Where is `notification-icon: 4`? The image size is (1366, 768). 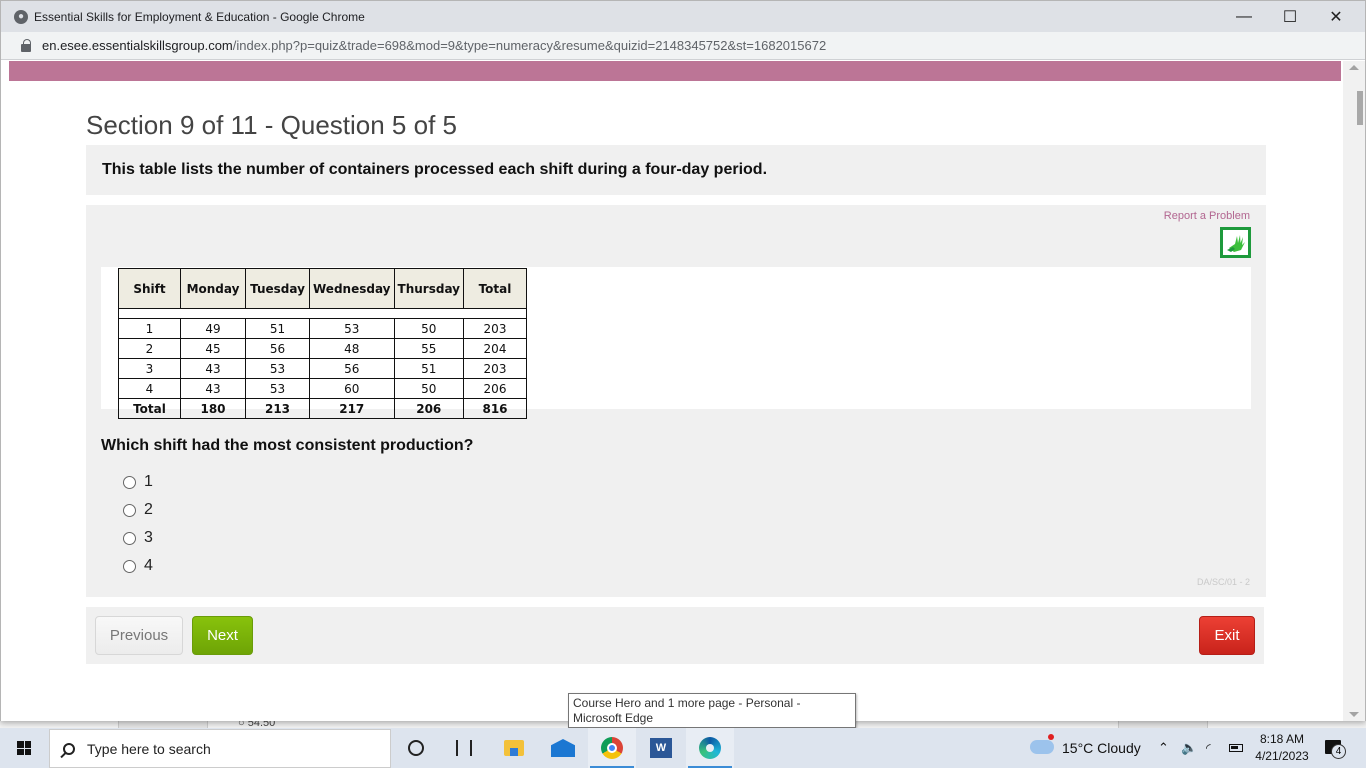 notification-icon: 4 is located at coordinates (1335, 749).